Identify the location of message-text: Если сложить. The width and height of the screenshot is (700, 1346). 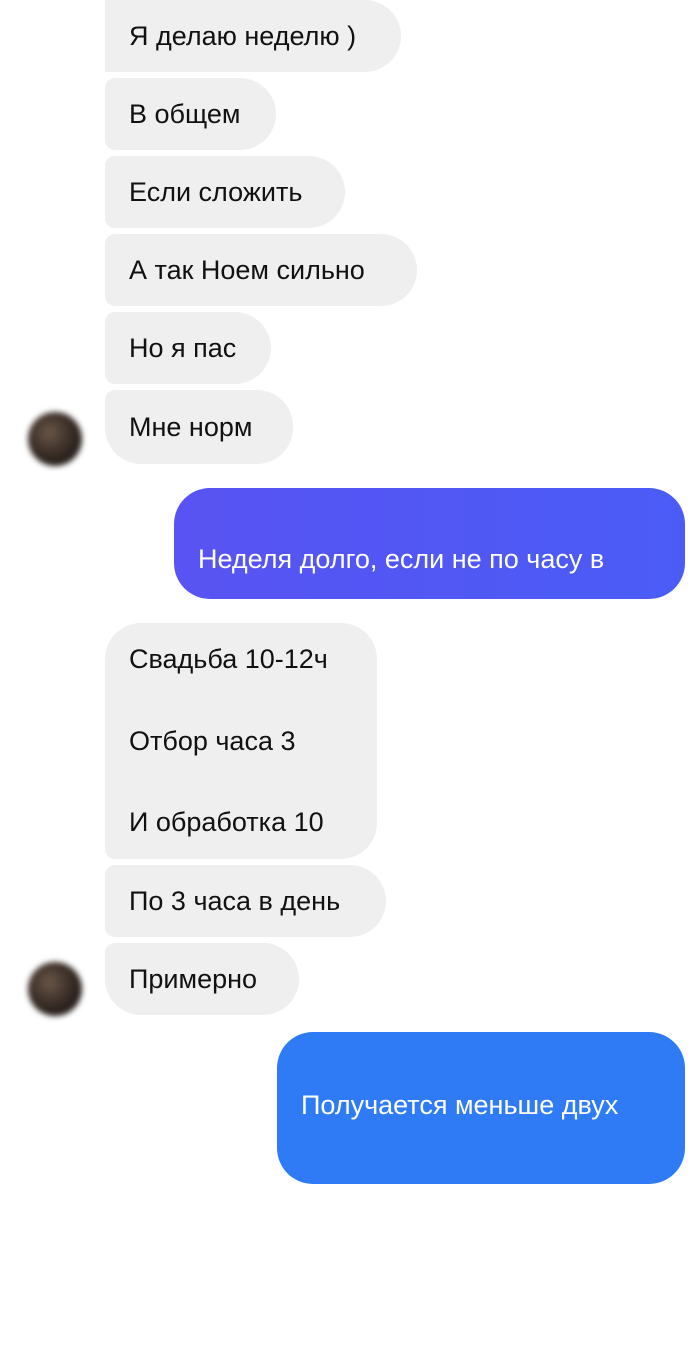
(216, 191).